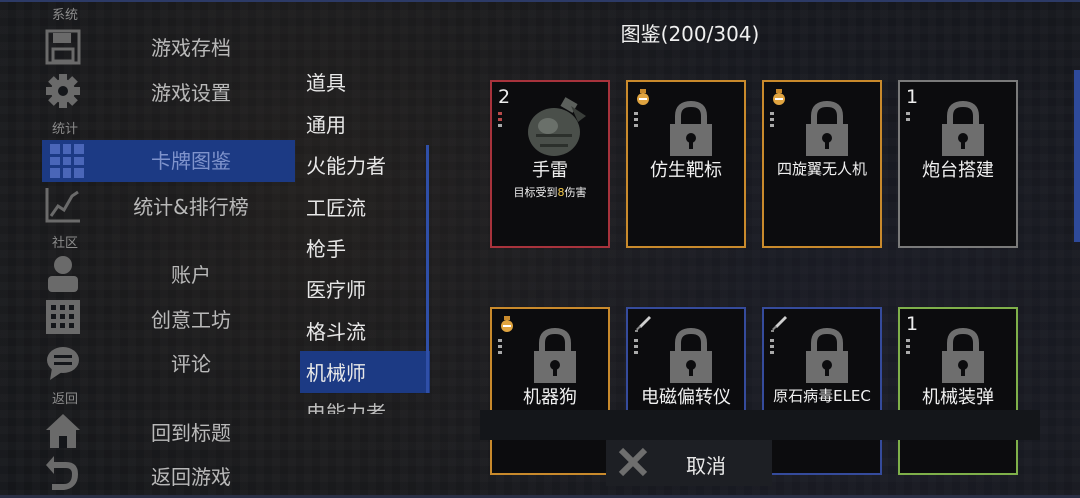 Image resolution: width=1080 pixels, height=498 pixels. I want to click on card-bionic-target: 仿生靶标, so click(686, 164).